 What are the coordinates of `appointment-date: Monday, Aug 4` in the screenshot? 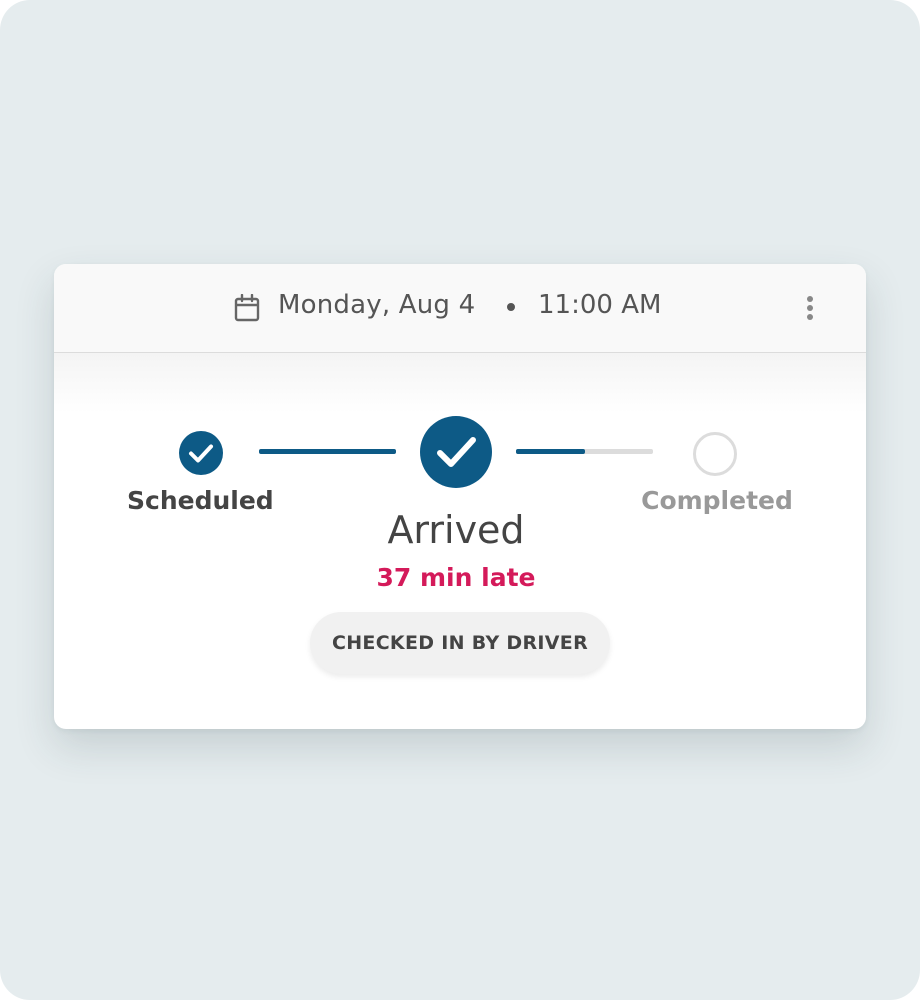 It's located at (377, 305).